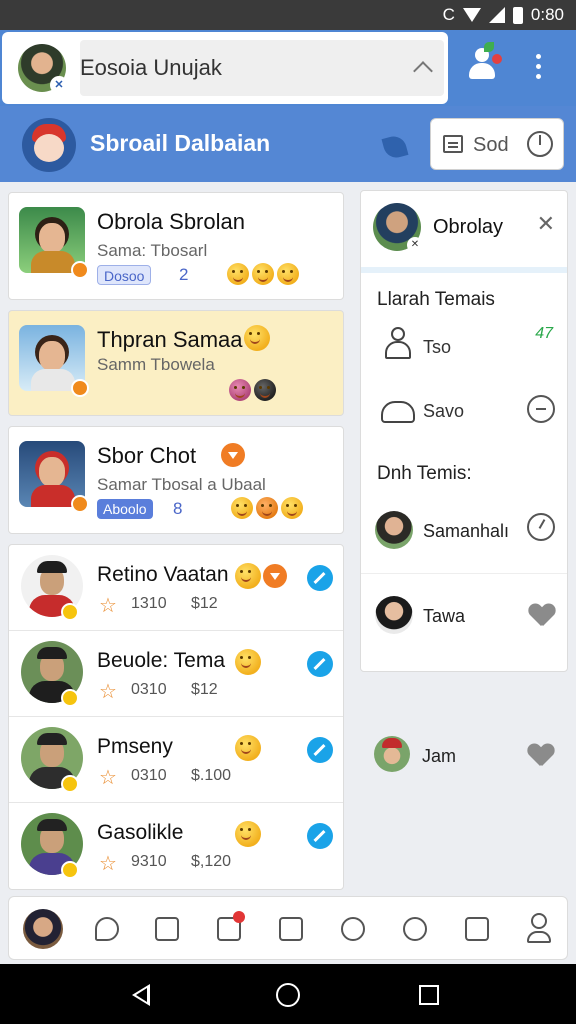 Image resolution: width=576 pixels, height=1024 pixels. What do you see at coordinates (424, 473) in the screenshot?
I see `section-title: Dnh Temis:` at bounding box center [424, 473].